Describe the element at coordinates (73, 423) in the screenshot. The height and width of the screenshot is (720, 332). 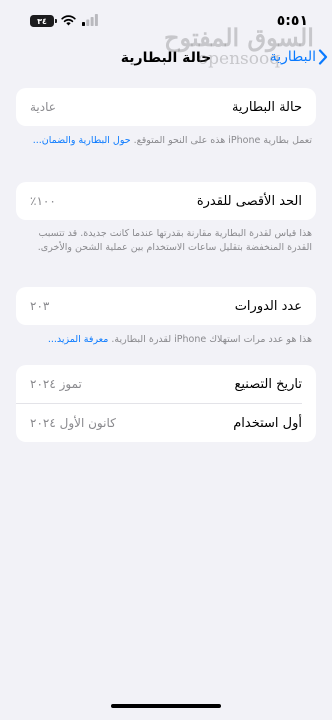
I see `first-use-value: كانون الأول ٢٠٢٤` at that location.